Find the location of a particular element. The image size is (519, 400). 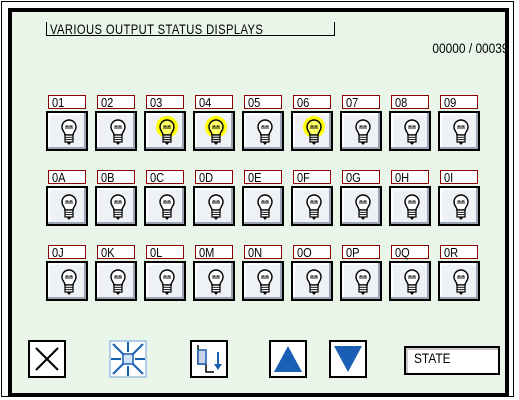

down-button is located at coordinates (348, 359).